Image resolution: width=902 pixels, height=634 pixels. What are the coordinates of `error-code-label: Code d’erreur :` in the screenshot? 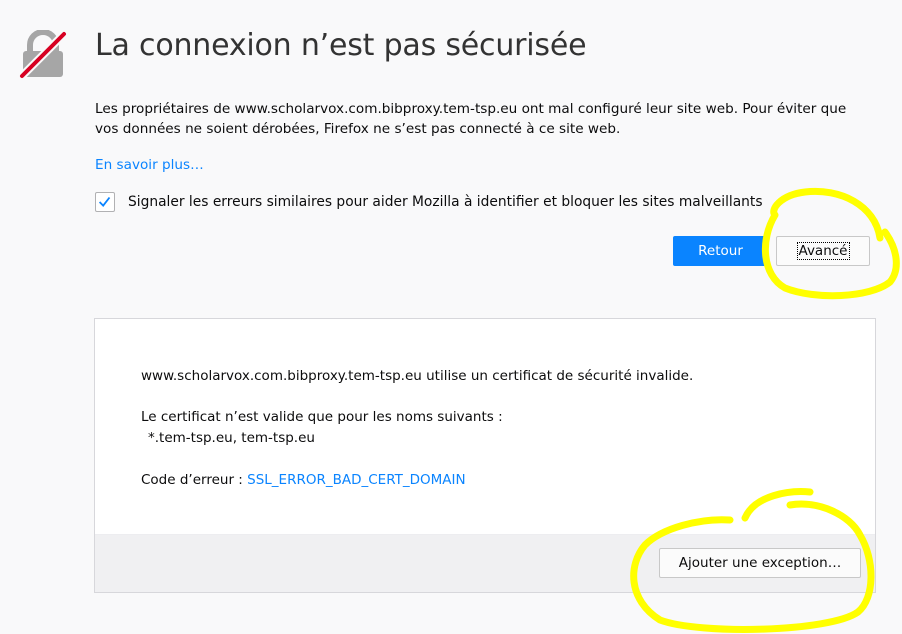 It's located at (194, 480).